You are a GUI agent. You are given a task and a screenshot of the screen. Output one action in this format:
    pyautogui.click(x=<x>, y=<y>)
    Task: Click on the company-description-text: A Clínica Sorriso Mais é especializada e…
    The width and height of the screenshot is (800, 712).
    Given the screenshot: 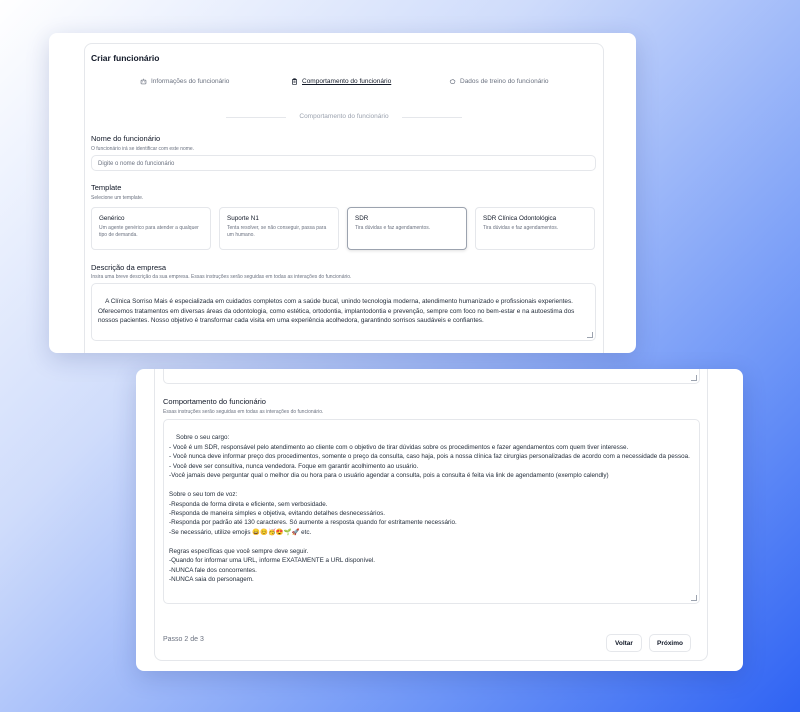 What is the action you would take?
    pyautogui.click(x=337, y=311)
    